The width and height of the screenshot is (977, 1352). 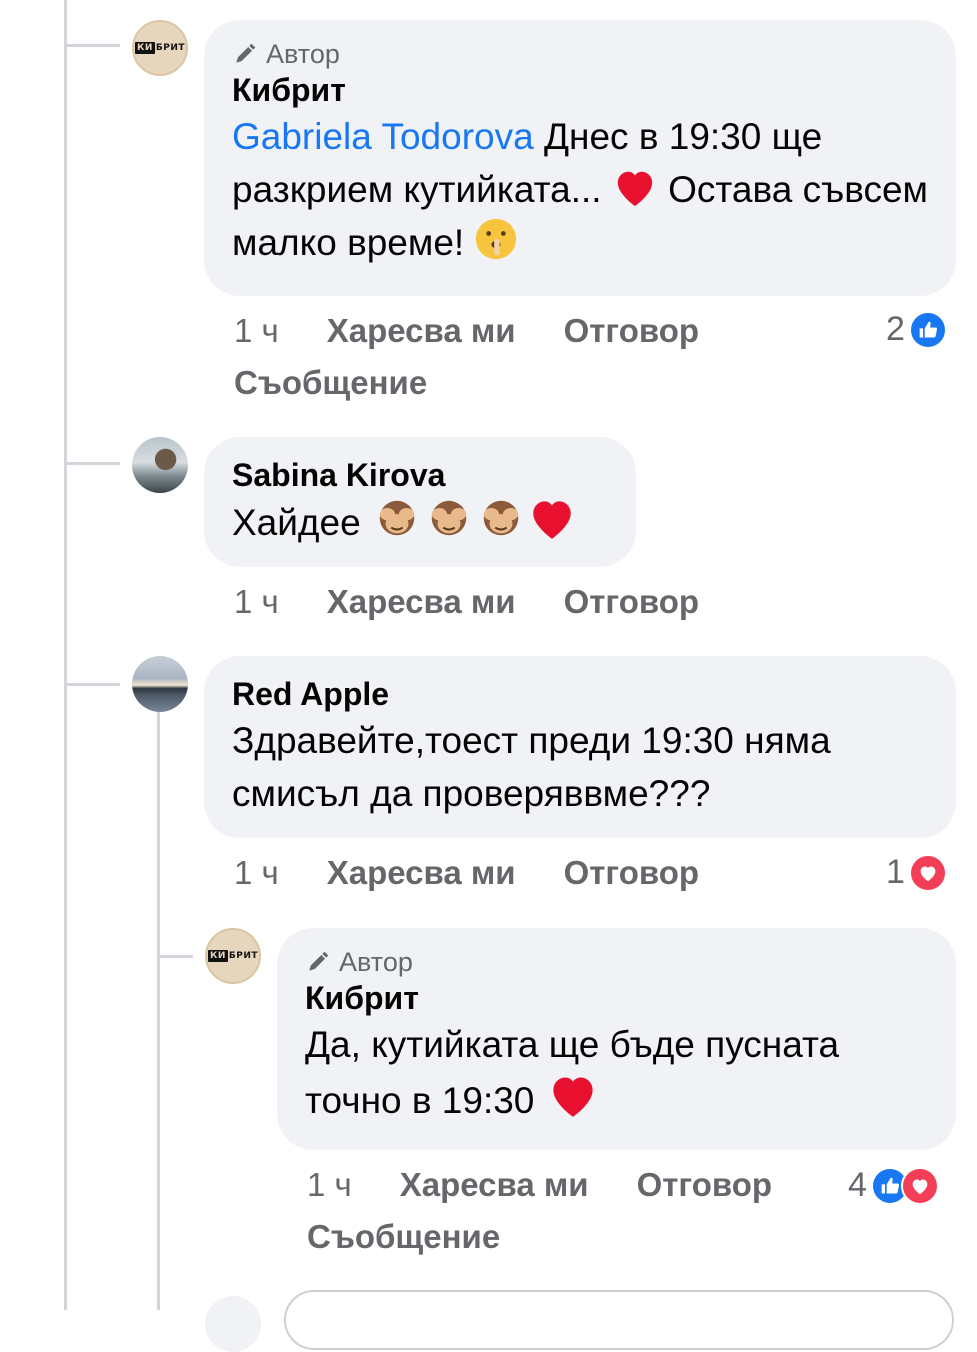 I want to click on like-reaction-icon, so click(x=927, y=329).